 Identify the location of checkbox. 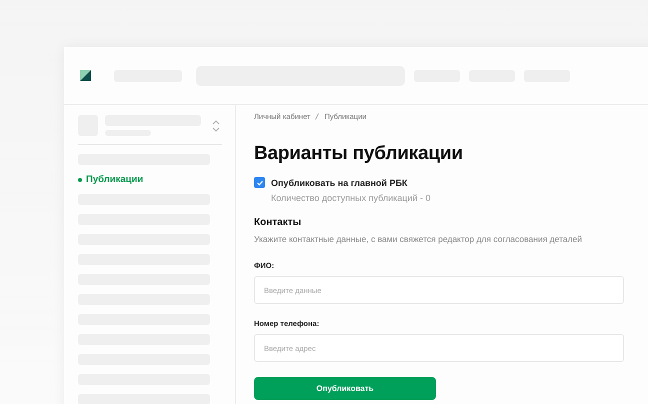
(259, 182).